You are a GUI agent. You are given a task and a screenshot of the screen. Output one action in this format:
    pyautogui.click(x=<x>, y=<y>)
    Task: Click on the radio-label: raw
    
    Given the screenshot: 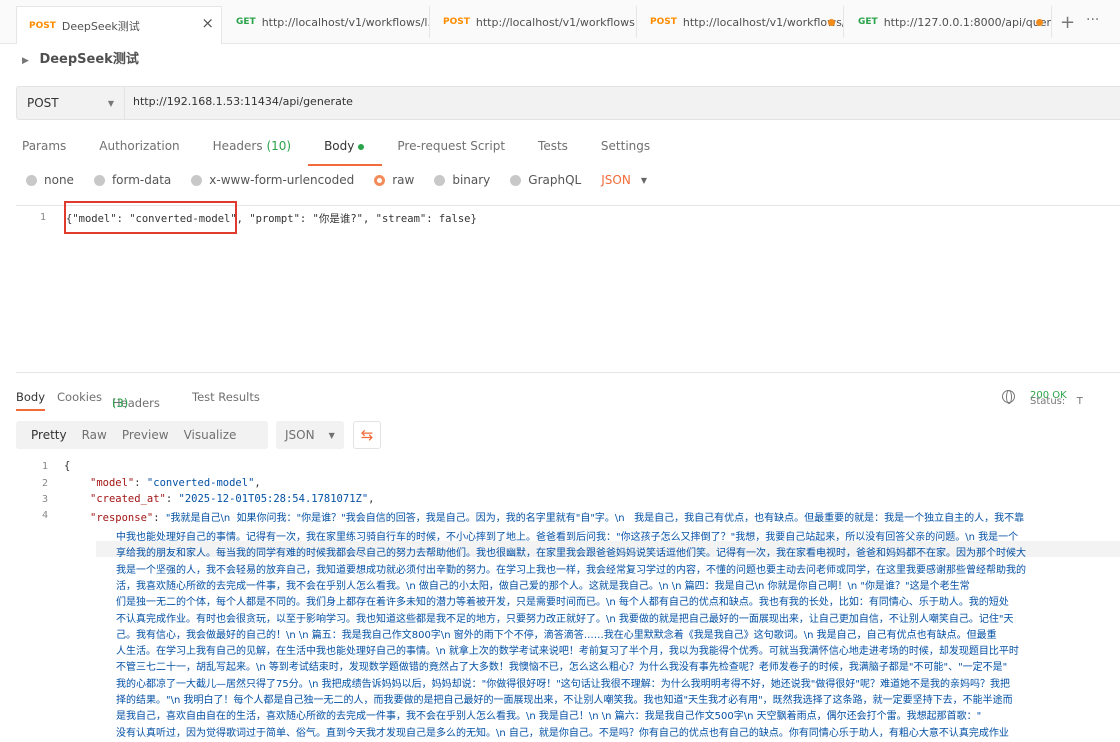 What is the action you would take?
    pyautogui.click(x=403, y=180)
    